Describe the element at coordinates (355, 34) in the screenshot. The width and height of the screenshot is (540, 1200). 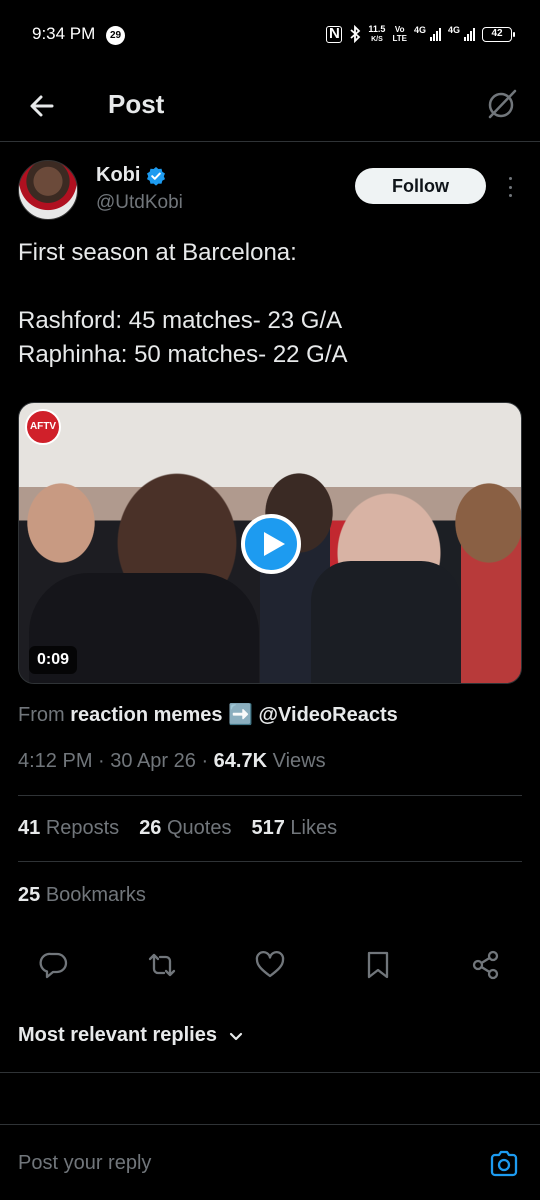
I see `bluetooth-icon` at that location.